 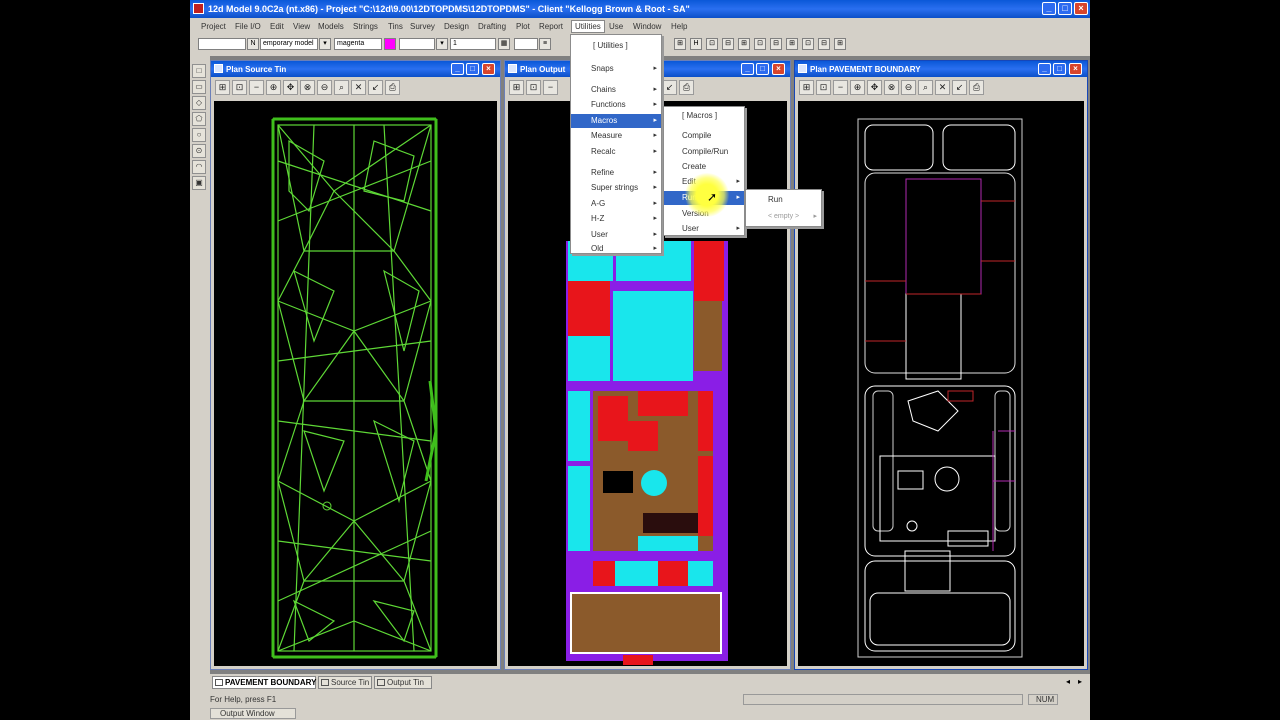 What do you see at coordinates (198, 8) in the screenshot?
I see `app-icon` at bounding box center [198, 8].